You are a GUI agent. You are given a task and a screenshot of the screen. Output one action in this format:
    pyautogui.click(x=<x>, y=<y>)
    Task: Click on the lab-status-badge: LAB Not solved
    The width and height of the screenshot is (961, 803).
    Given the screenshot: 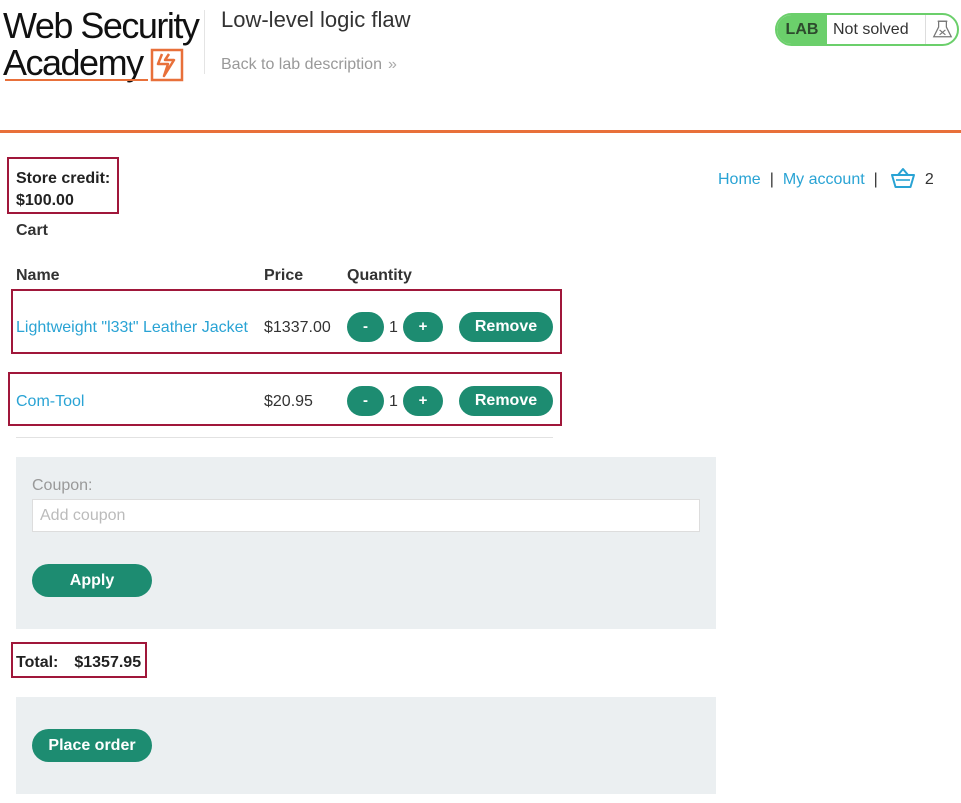 What is the action you would take?
    pyautogui.click(x=867, y=29)
    